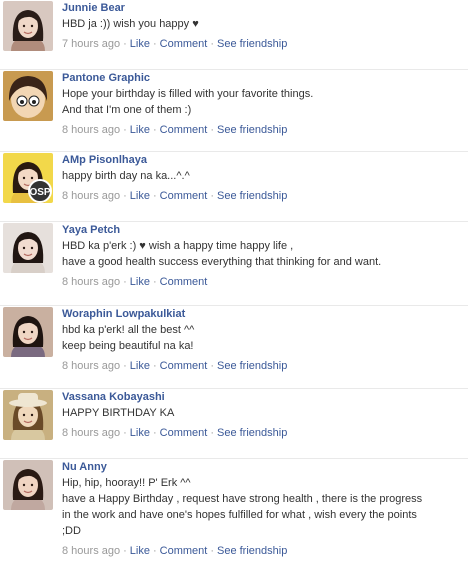 Image resolution: width=468 pixels, height=561 pixels. Describe the element at coordinates (263, 230) in the screenshot. I see `author-name-link: Yaya Petch` at that location.